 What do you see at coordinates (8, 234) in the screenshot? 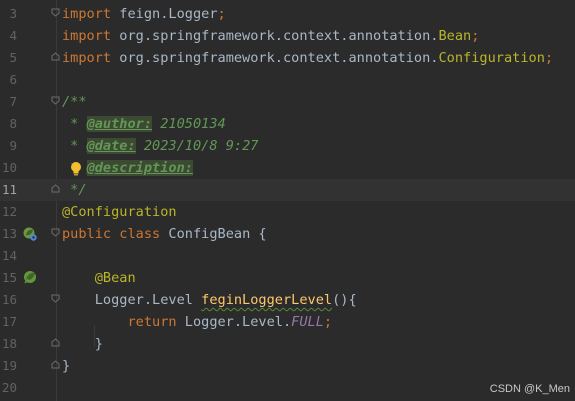
I see `line-number: 13` at bounding box center [8, 234].